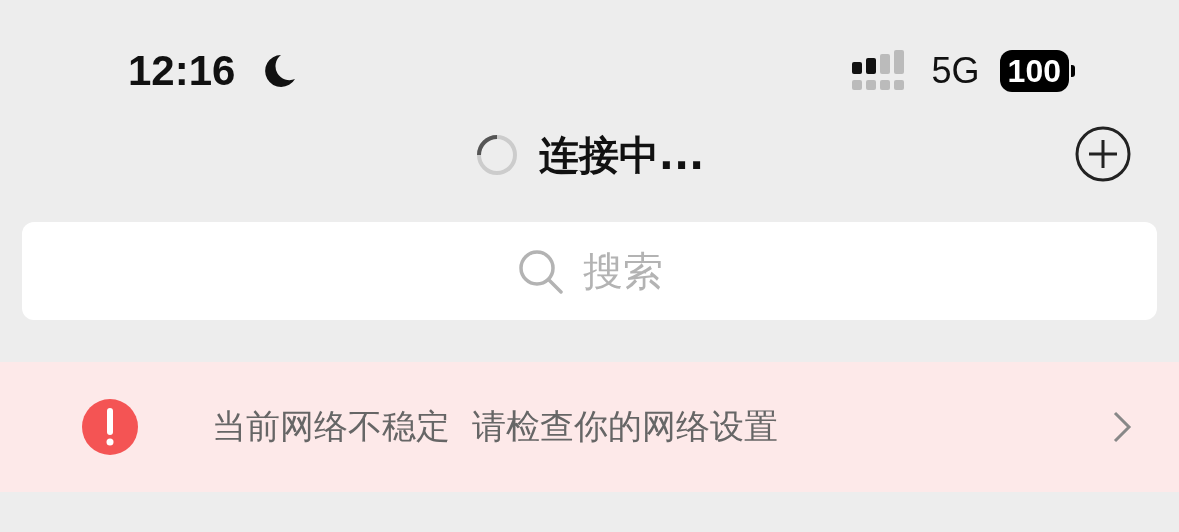  Describe the element at coordinates (496, 155) in the screenshot. I see `loading-spinner-icon` at that location.